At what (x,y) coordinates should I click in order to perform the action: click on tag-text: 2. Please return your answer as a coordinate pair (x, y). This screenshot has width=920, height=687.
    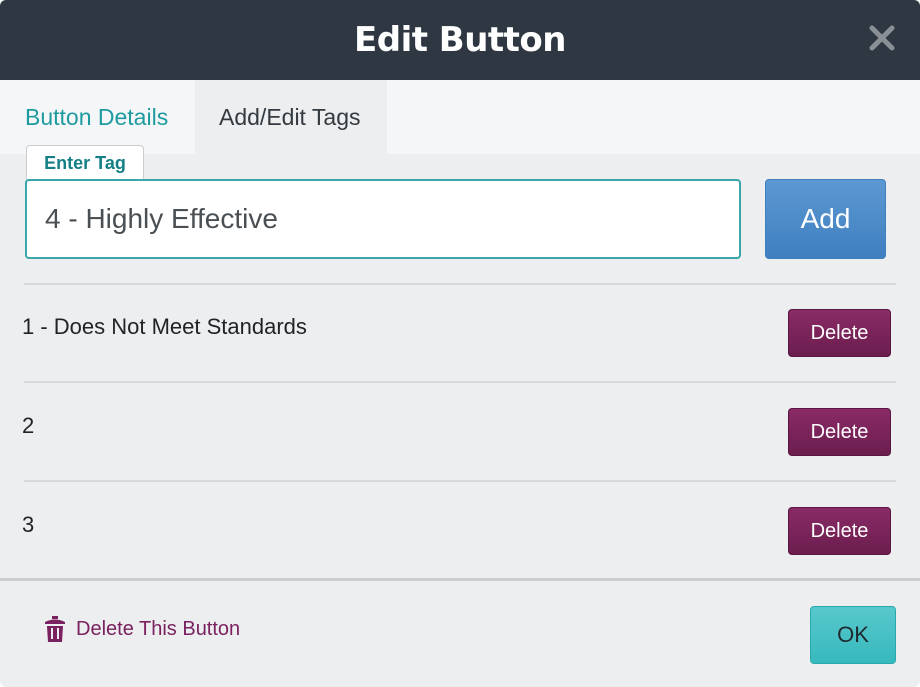
    Looking at the image, I should click on (28, 425).